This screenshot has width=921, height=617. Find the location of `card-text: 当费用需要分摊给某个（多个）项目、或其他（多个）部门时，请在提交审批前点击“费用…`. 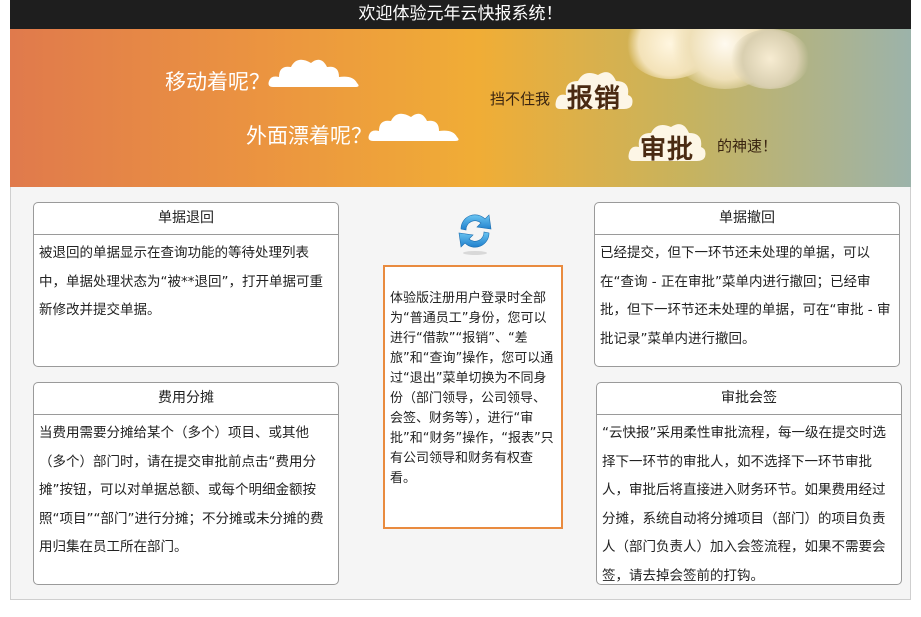

card-text: 当费用需要分摊给某个（多个）项目、或其他（多个）部门时，请在提交审批前点击“费用… is located at coordinates (181, 490).